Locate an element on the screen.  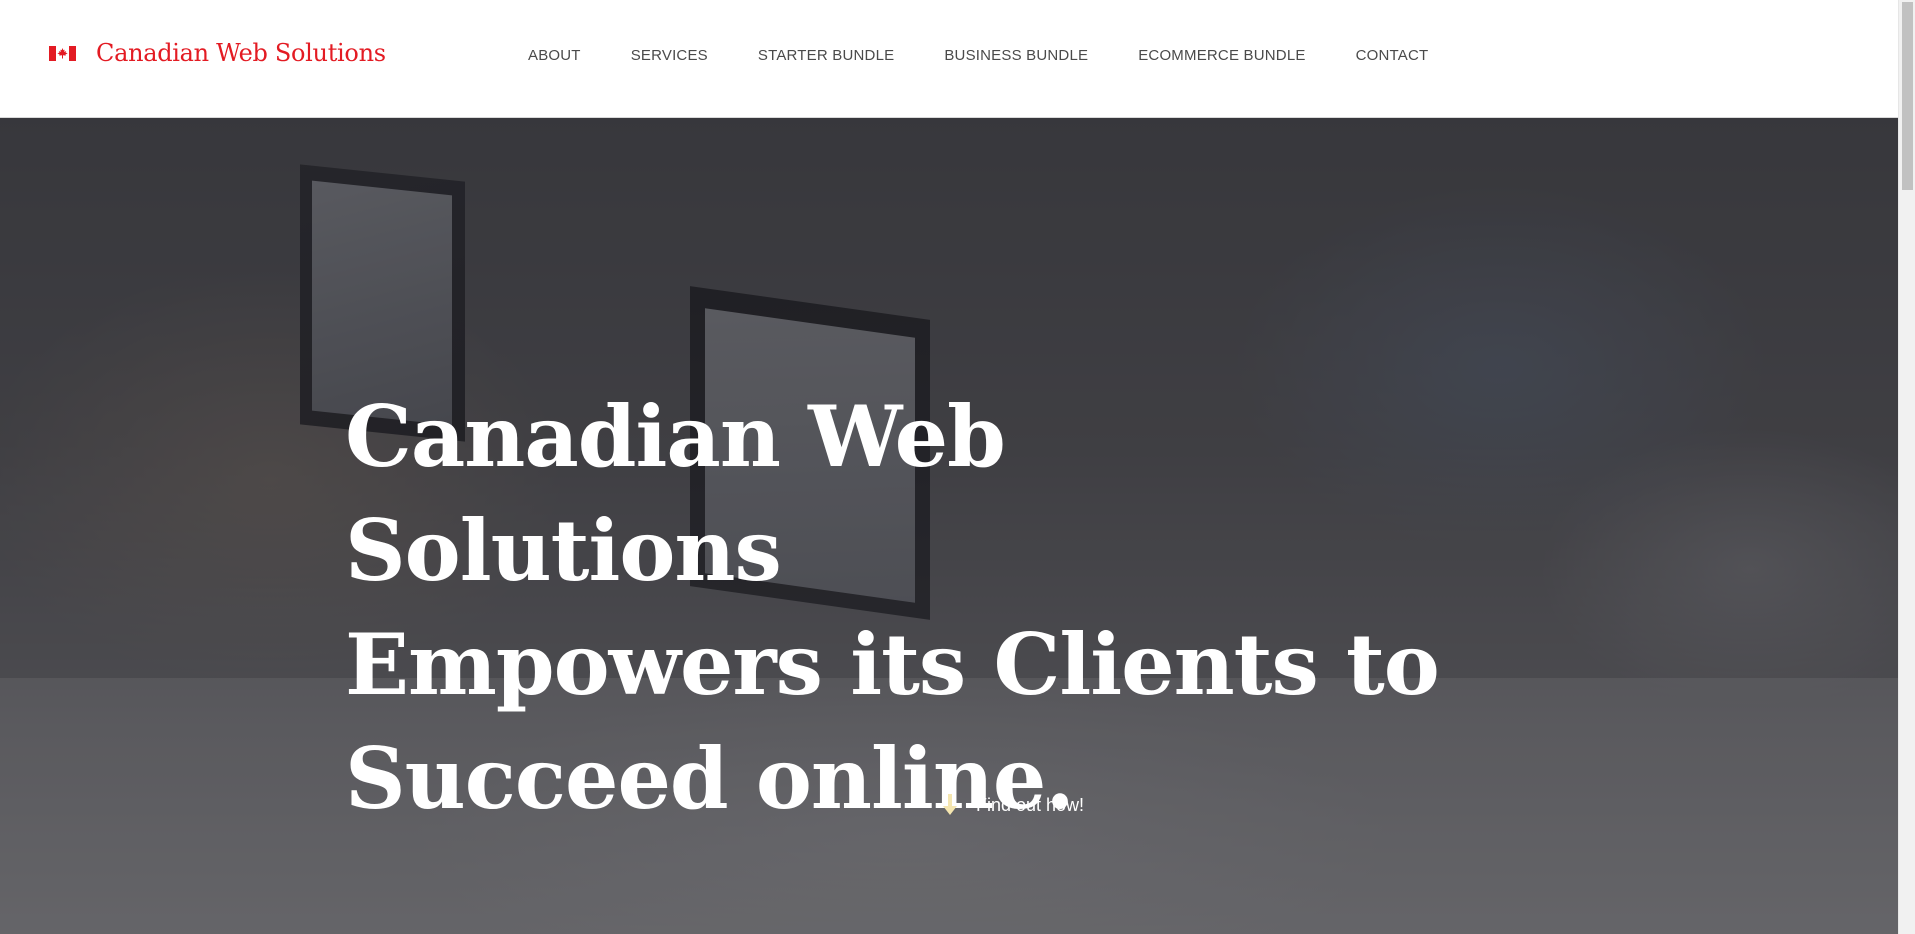
nav-item-services: SERVICES is located at coordinates (669, 55).